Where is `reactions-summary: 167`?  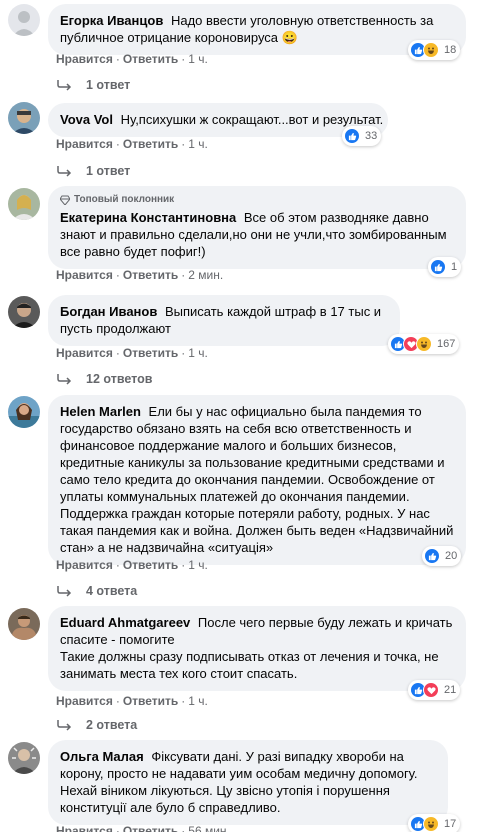 reactions-summary: 167 is located at coordinates (424, 344).